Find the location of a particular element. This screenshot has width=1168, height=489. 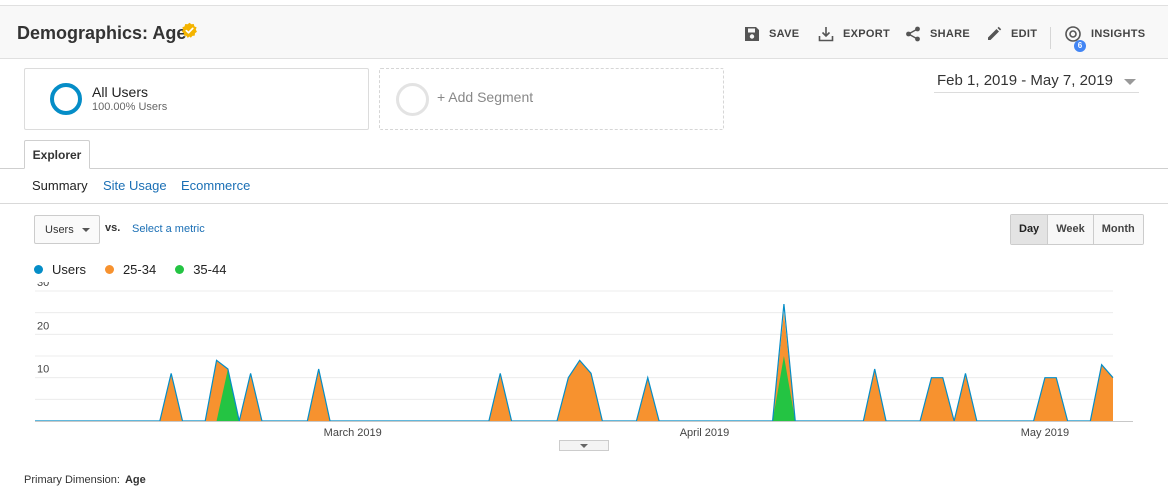

export-button: EXPORT is located at coordinates (854, 34).